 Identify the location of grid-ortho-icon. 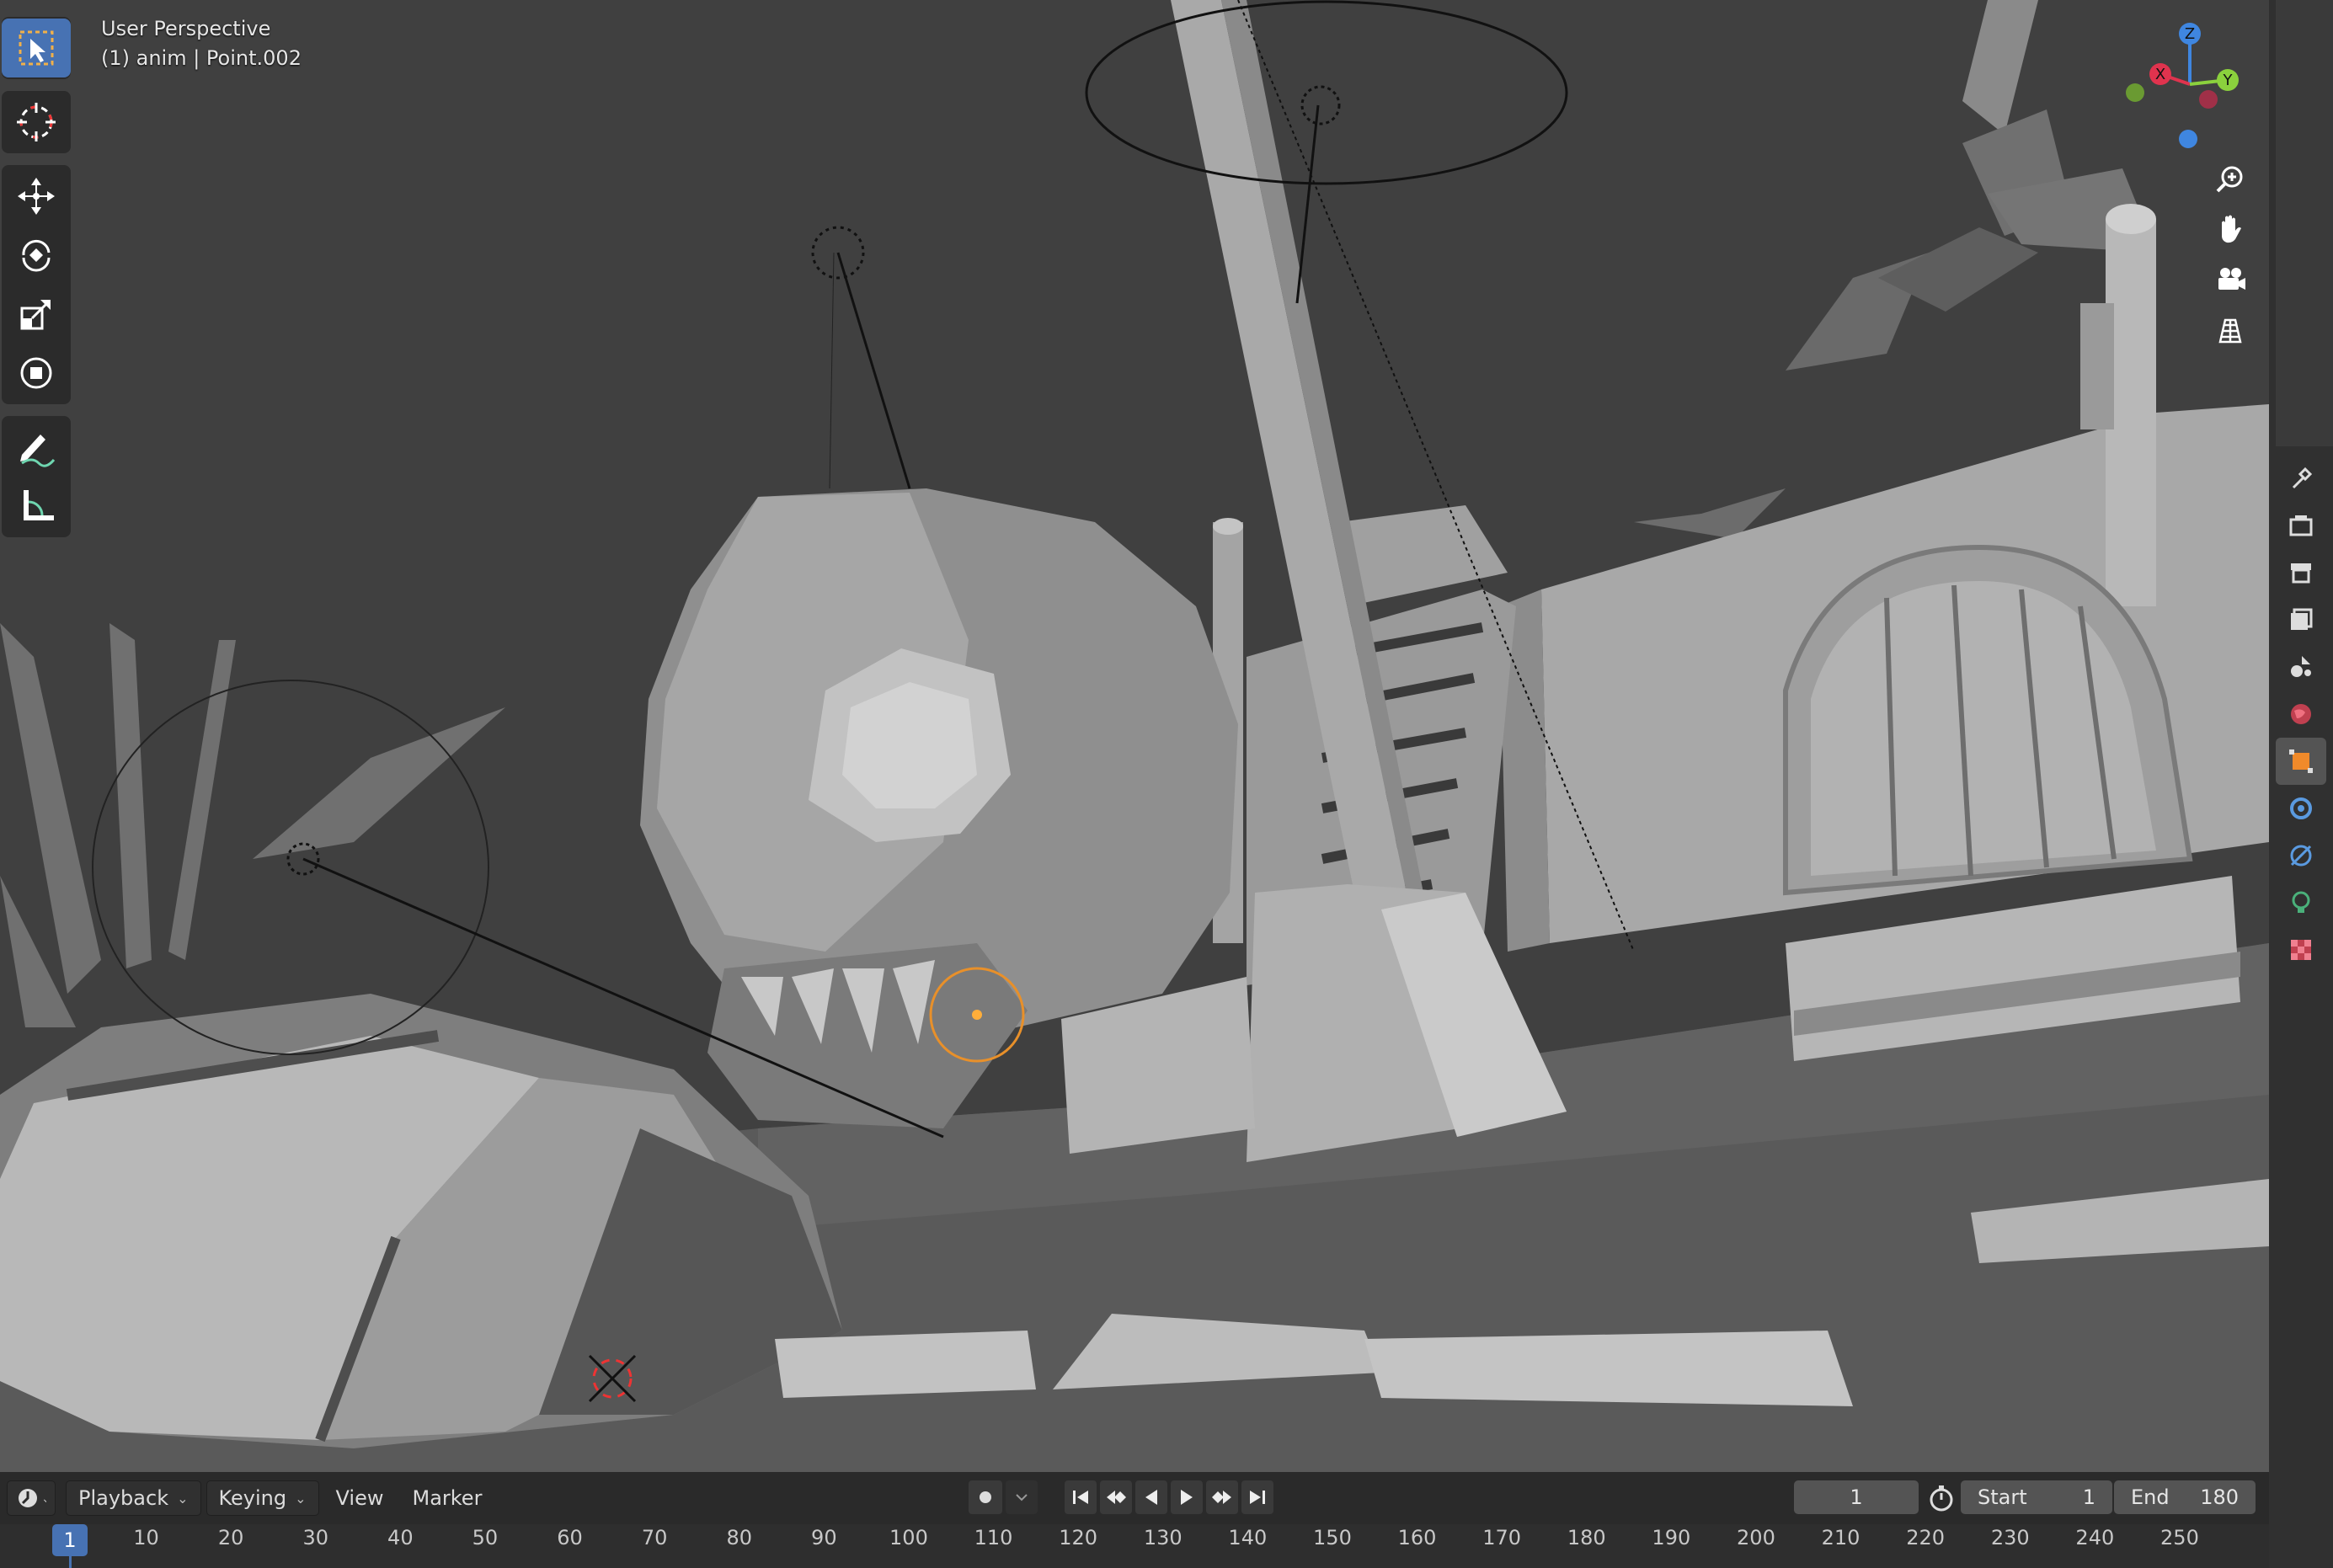
(2230, 331).